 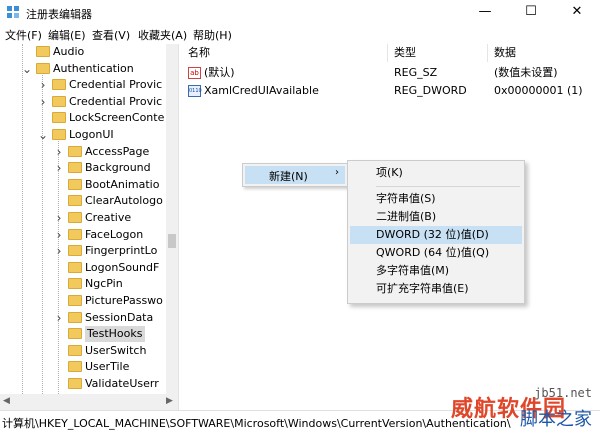 I want to click on submenu-item-string: 字符串值(S), so click(x=436, y=199).